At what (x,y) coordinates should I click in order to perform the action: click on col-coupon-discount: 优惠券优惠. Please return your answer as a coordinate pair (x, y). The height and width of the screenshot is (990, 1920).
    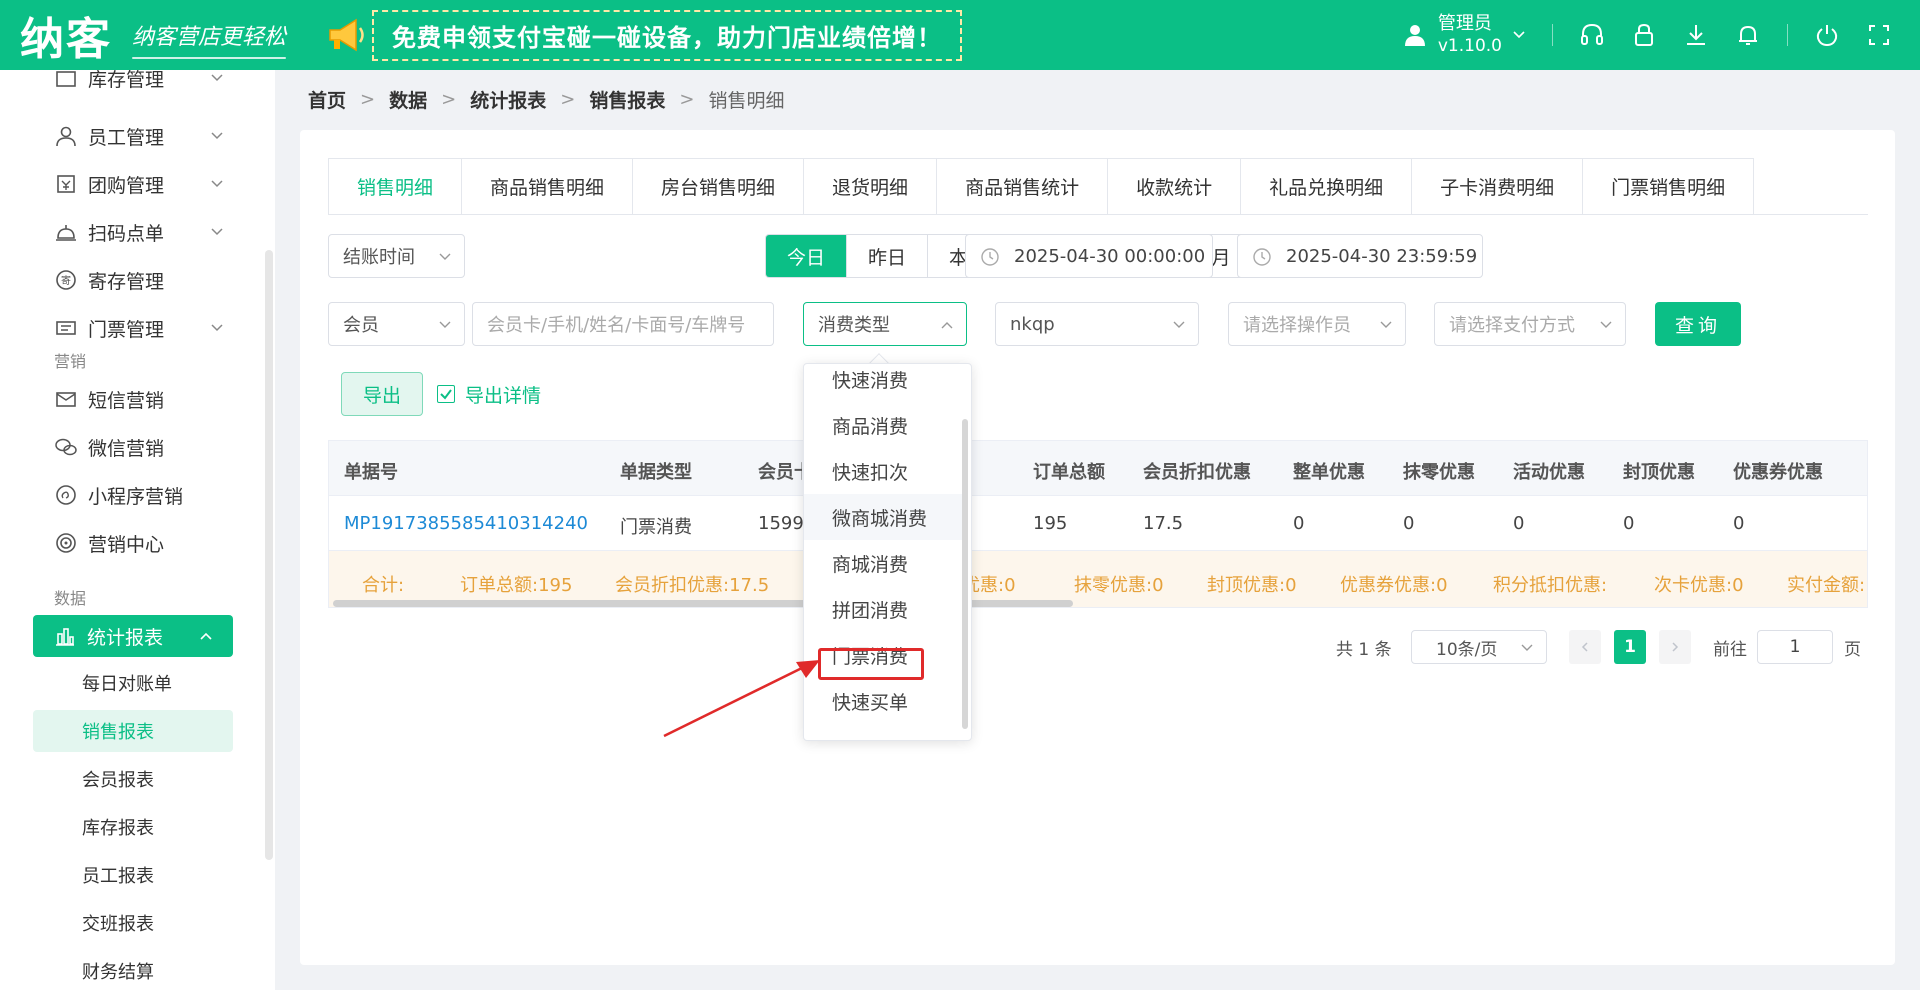
    Looking at the image, I should click on (1778, 472).